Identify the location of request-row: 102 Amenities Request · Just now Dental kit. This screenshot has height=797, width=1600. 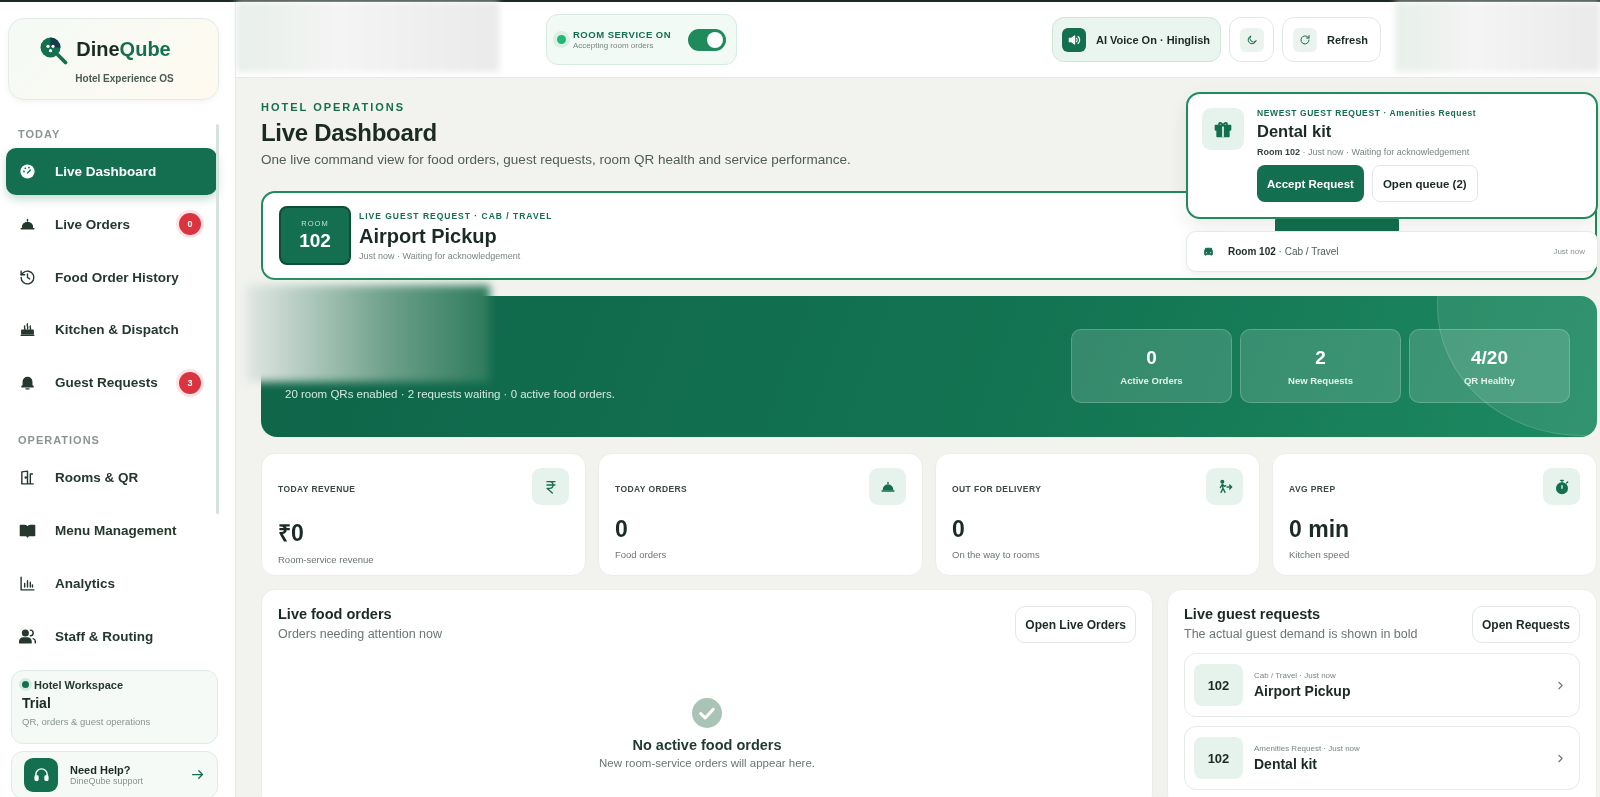
(1382, 758).